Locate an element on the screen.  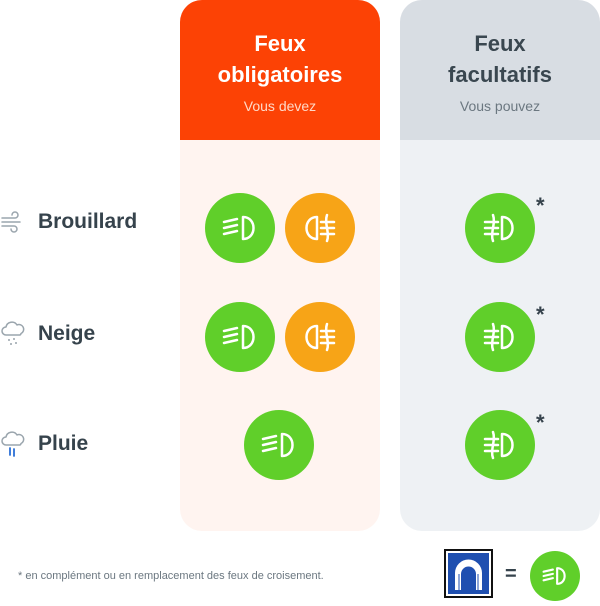
row-label-text: Brouillard is located at coordinates (88, 221).